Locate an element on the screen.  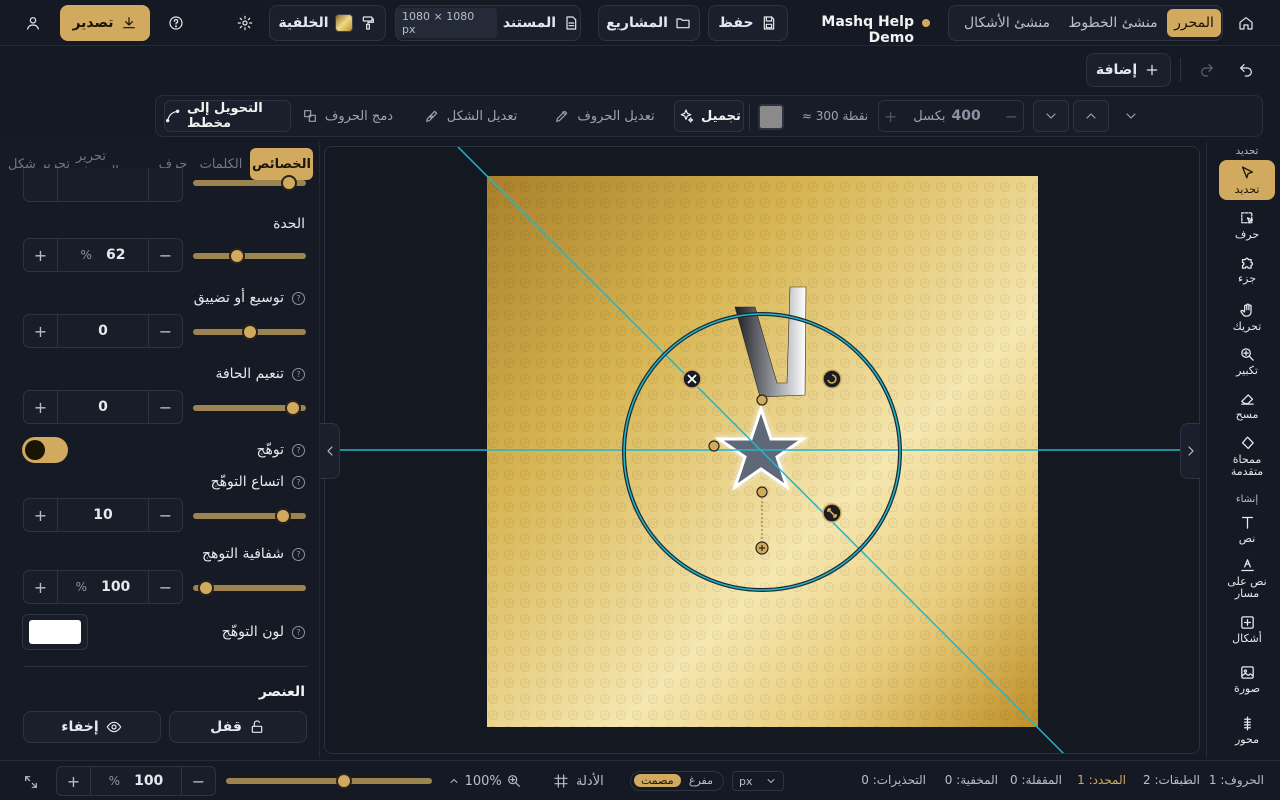
previous-stepper is located at coordinates (103, 185).